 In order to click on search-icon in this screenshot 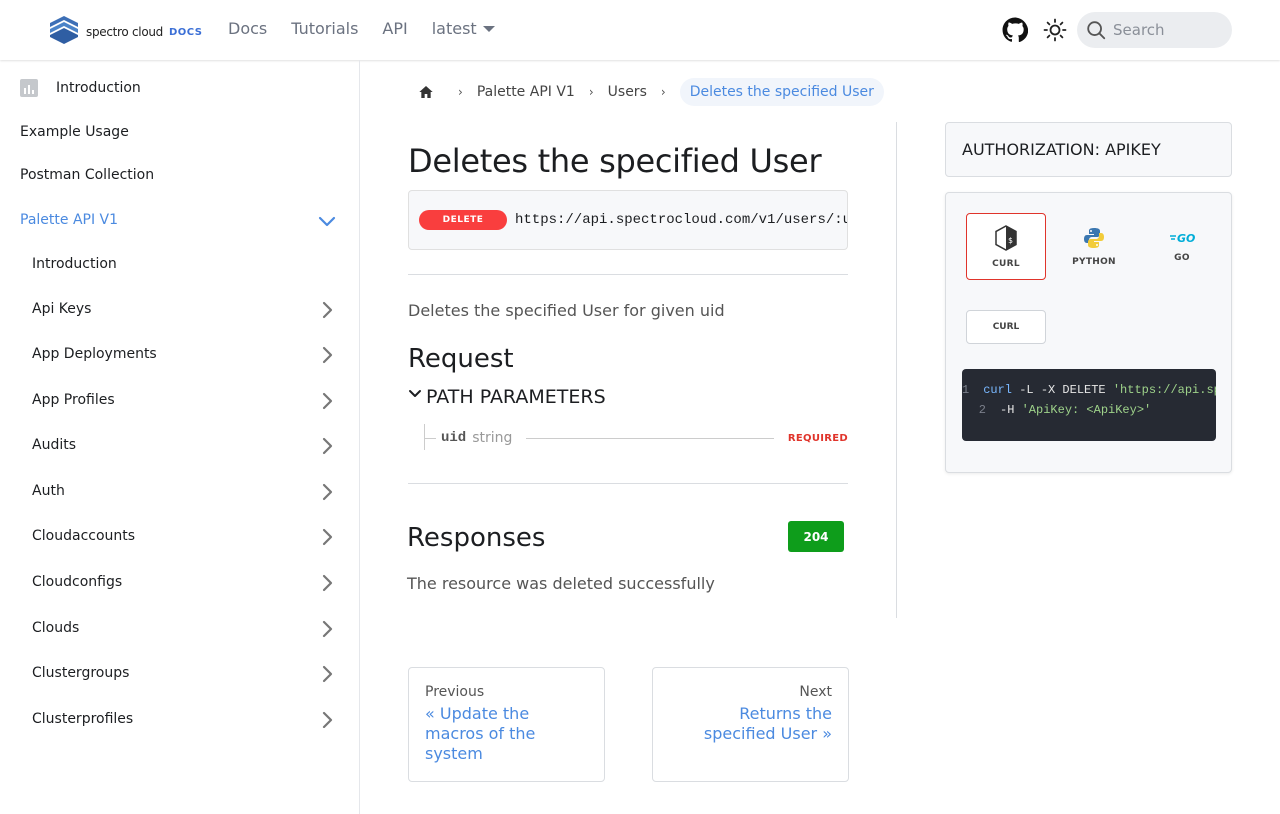, I will do `click(1096, 30)`.